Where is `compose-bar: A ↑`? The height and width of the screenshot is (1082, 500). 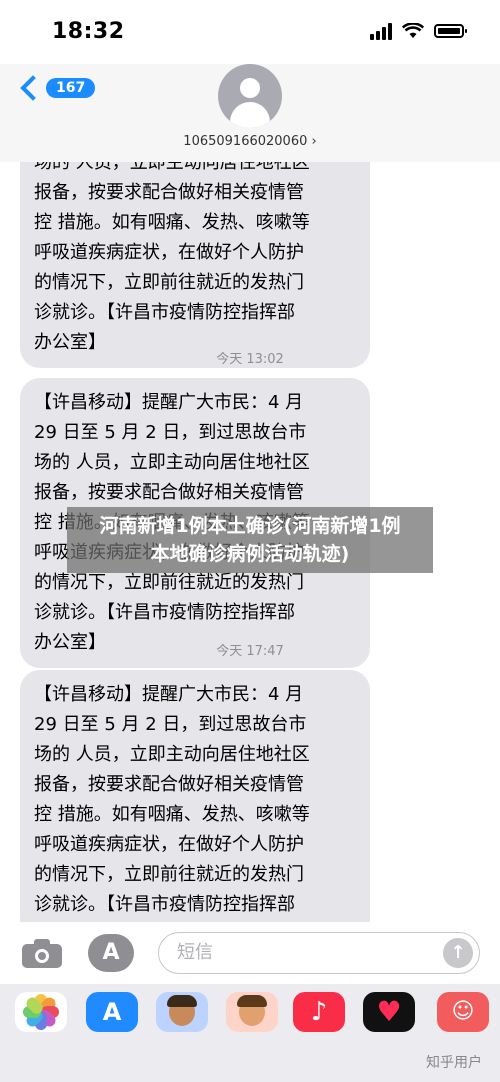
compose-bar: A ↑ is located at coordinates (250, 953).